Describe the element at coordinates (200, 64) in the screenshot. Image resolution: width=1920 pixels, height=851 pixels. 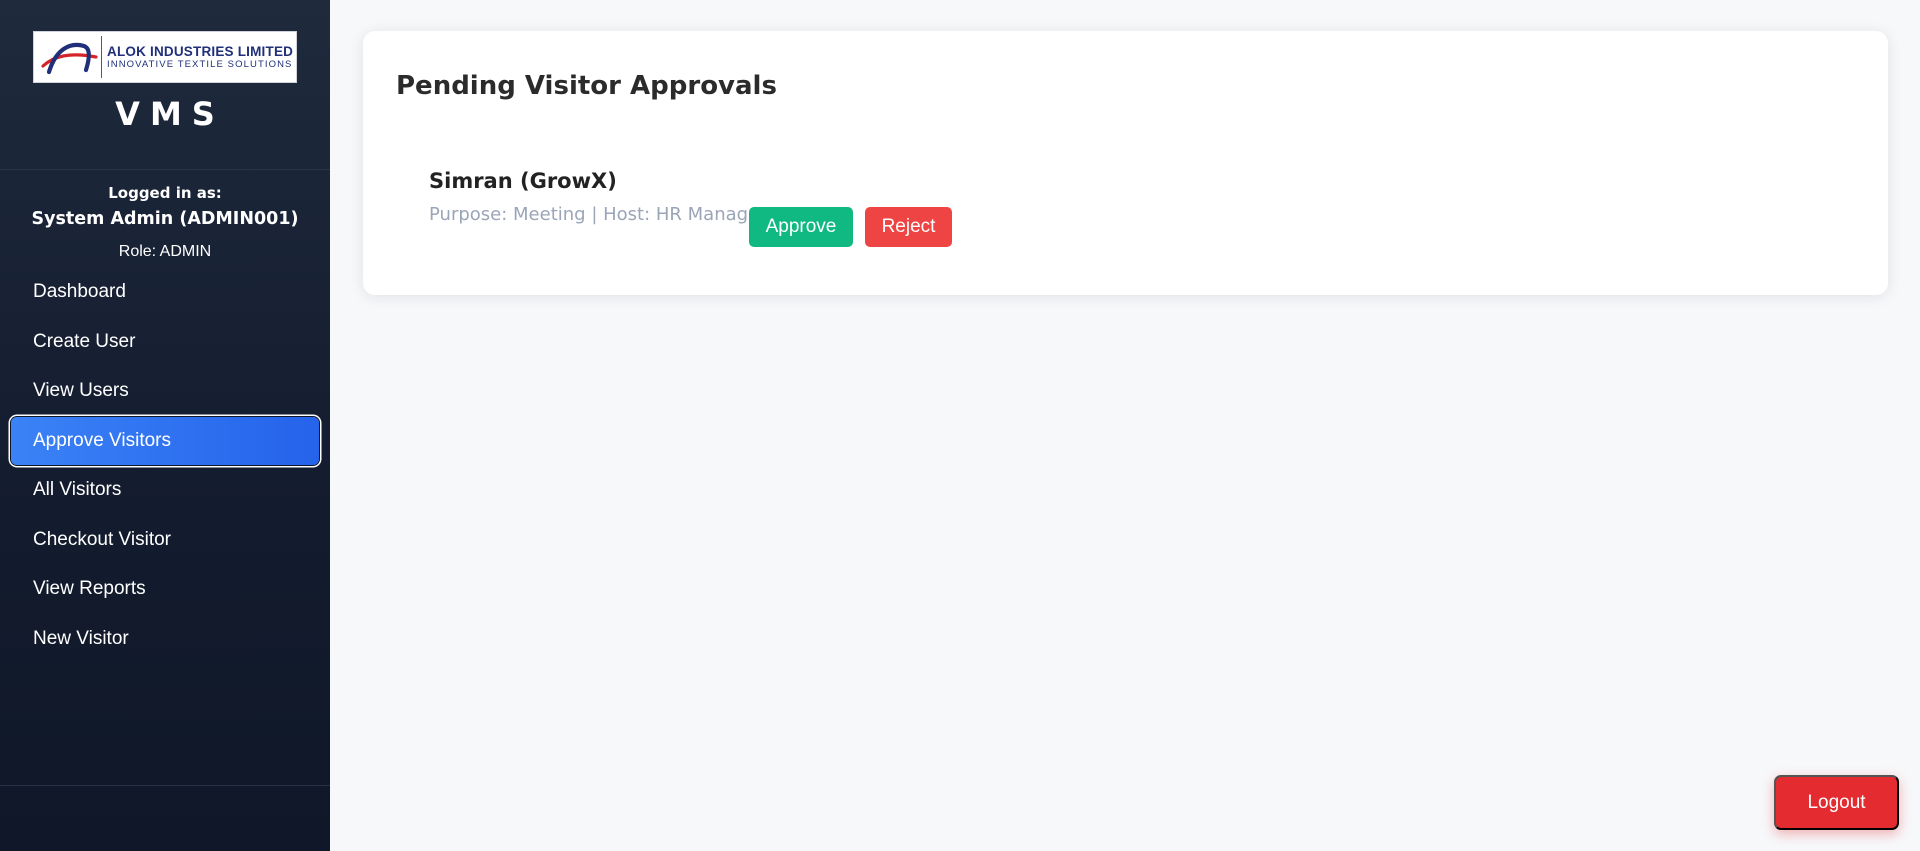
I see `company-tagline: INNOVATIVE TEXTILE SOLUTIONS` at that location.